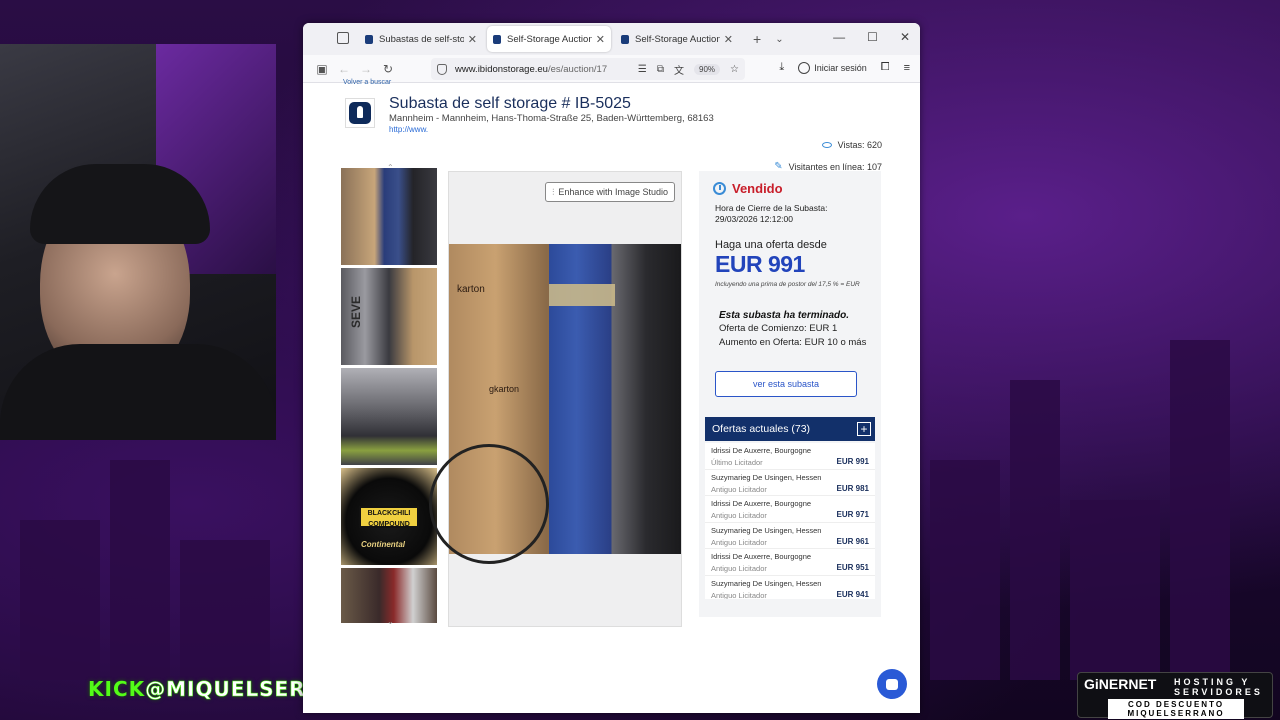  I want to click on new-tab-icon: +, so click(757, 39).